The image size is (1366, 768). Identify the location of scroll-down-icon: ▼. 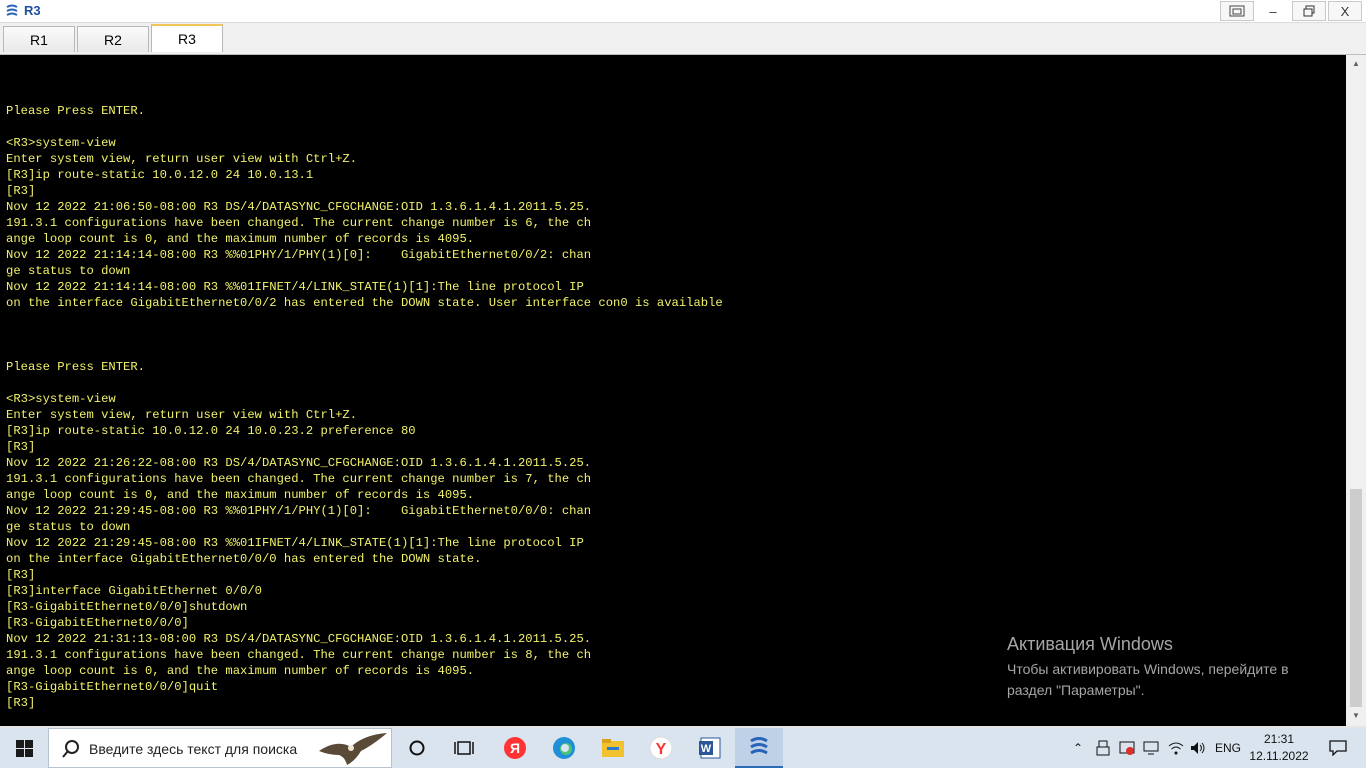
(1356, 715).